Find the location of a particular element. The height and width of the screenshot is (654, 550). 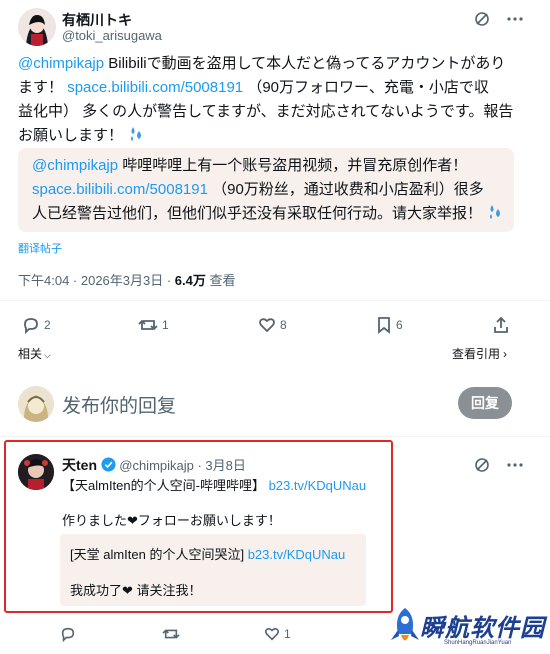

view-quotes-label: 查看引用 is located at coordinates (476, 354).